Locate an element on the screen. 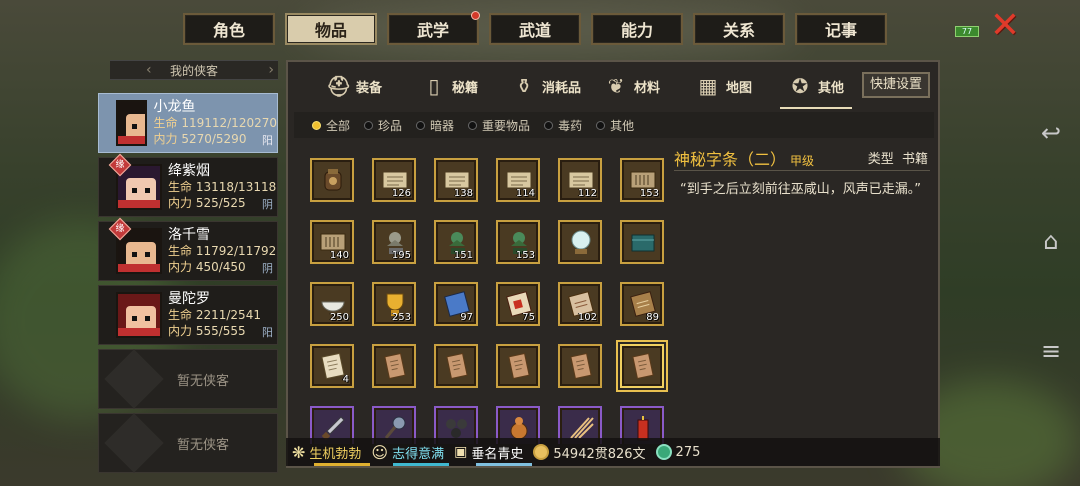  tab-1: 物品 is located at coordinates (331, 29).